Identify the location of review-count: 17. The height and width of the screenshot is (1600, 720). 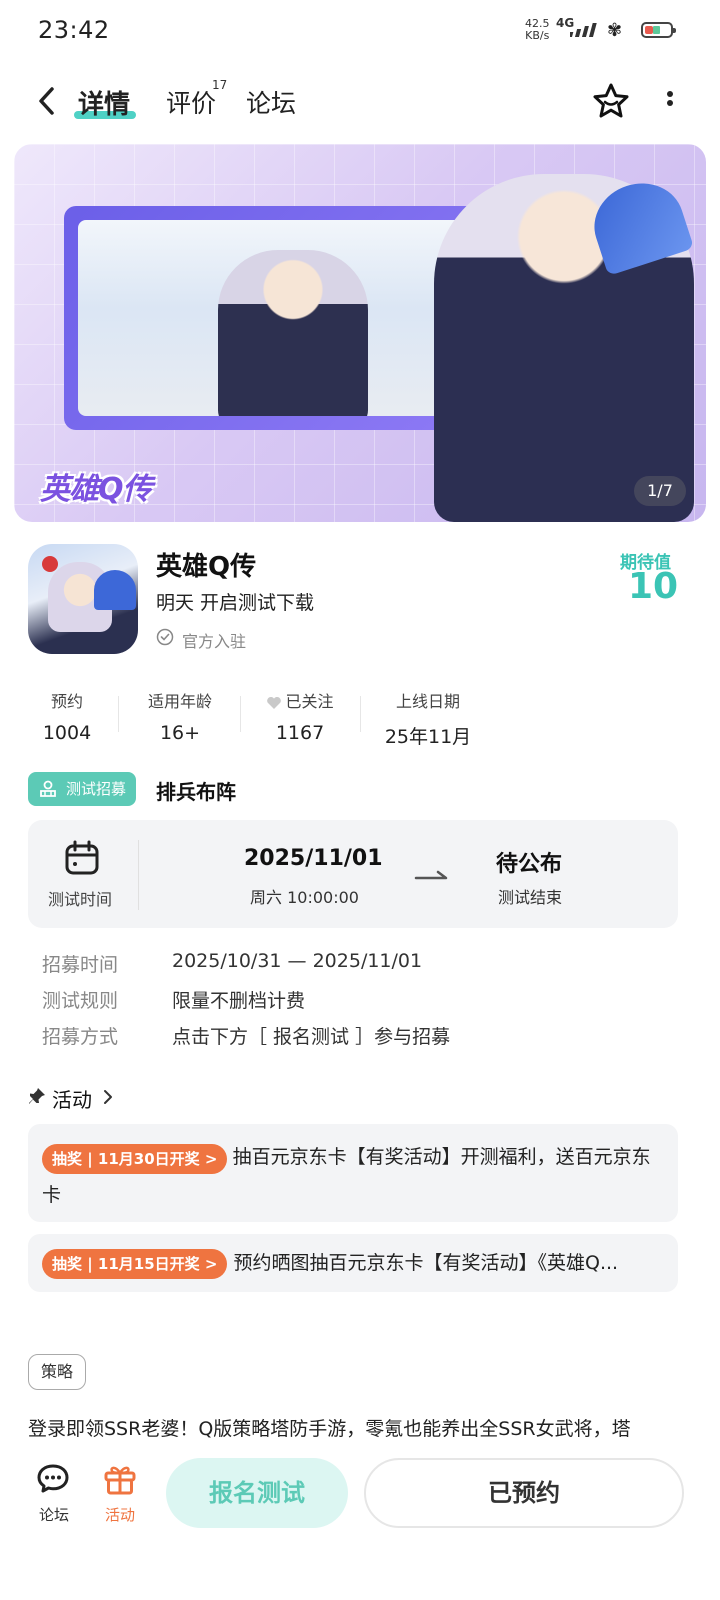
(220, 85).